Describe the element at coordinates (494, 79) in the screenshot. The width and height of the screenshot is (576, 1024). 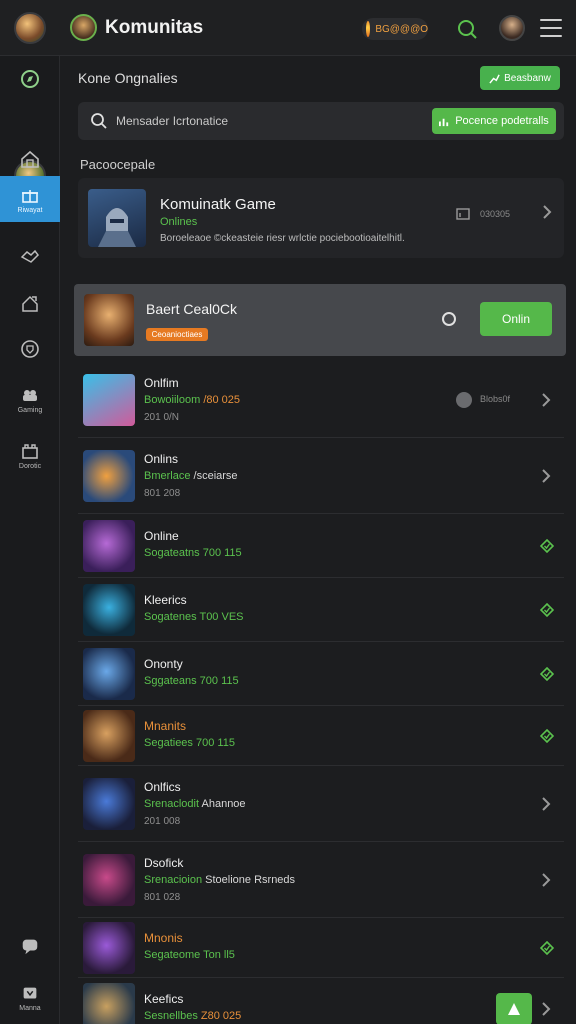
I see `chart-icon` at that location.